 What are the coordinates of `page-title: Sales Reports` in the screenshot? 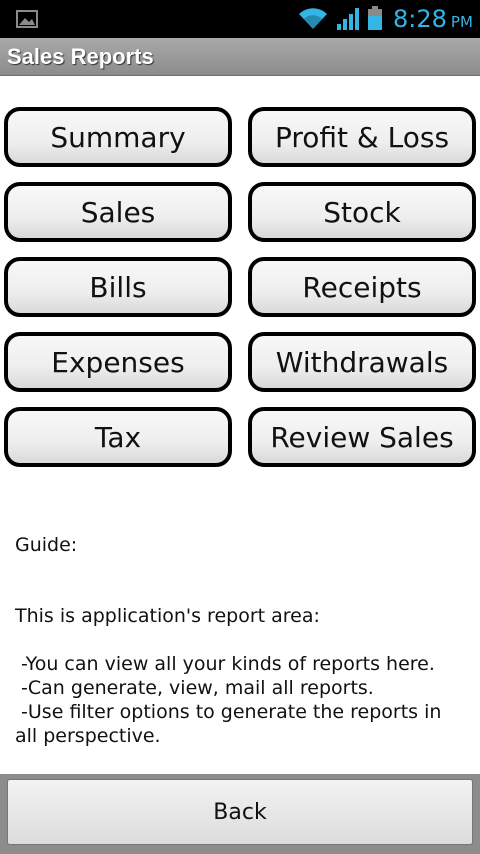 It's located at (80, 56).